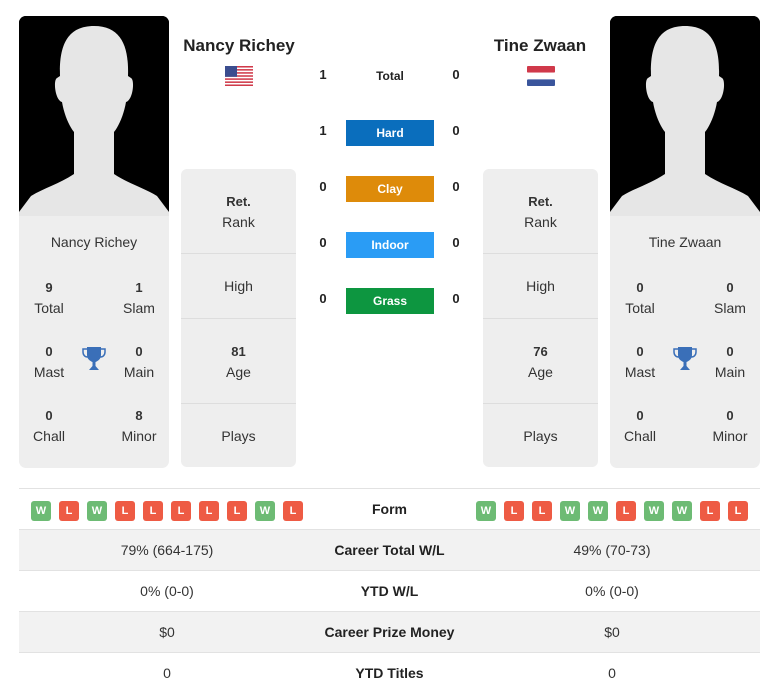 The image size is (779, 699). I want to click on h2h-grass-p1: 0, so click(323, 298).